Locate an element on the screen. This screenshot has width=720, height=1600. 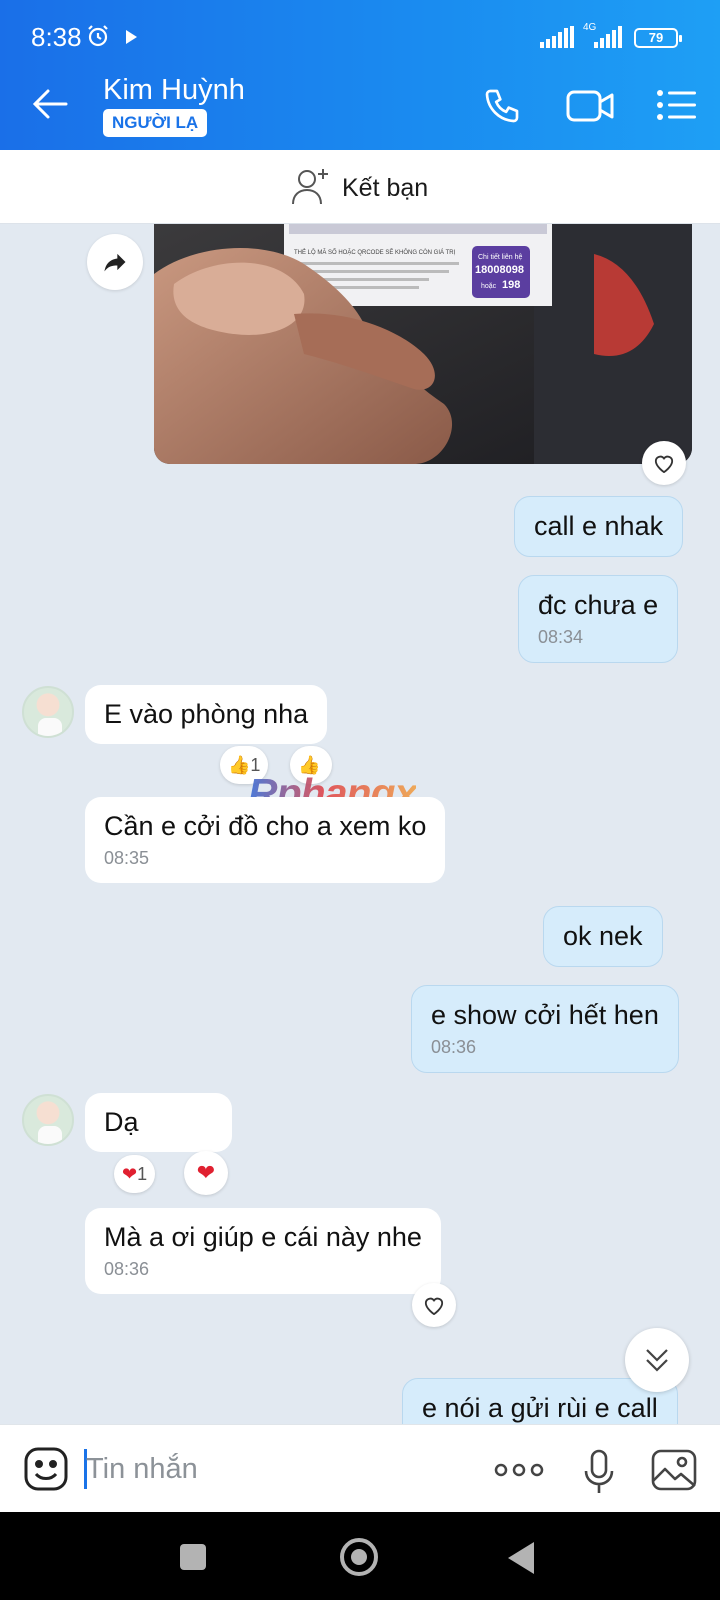
reaction-heart-count: ❤1 is located at coordinates (135, 1174).